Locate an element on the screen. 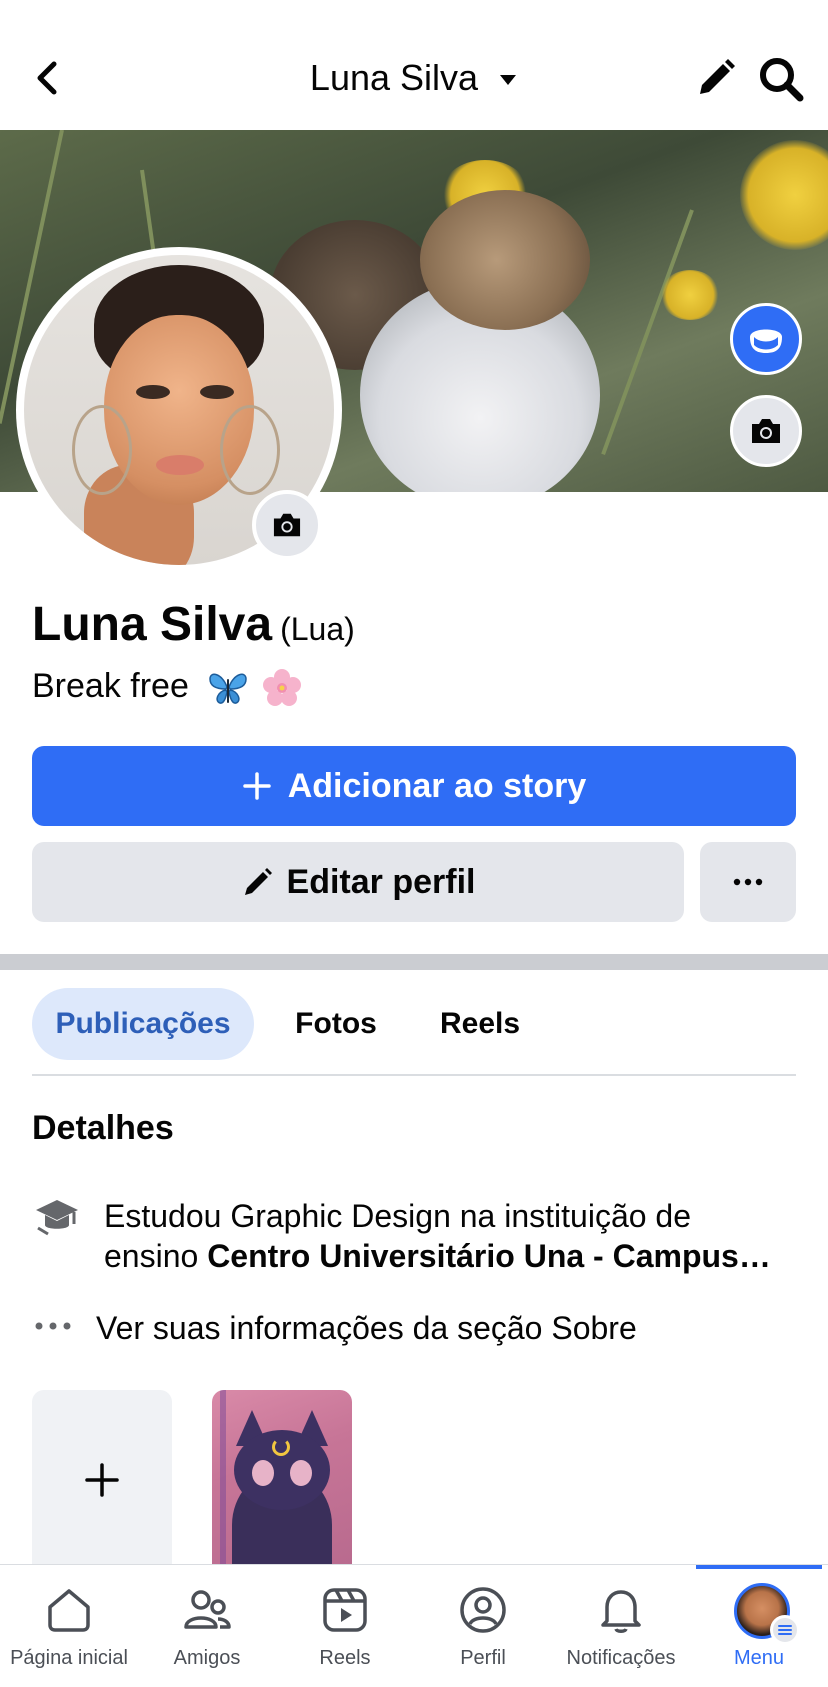 The width and height of the screenshot is (828, 1687). tab-reels: Reels is located at coordinates (480, 1024).